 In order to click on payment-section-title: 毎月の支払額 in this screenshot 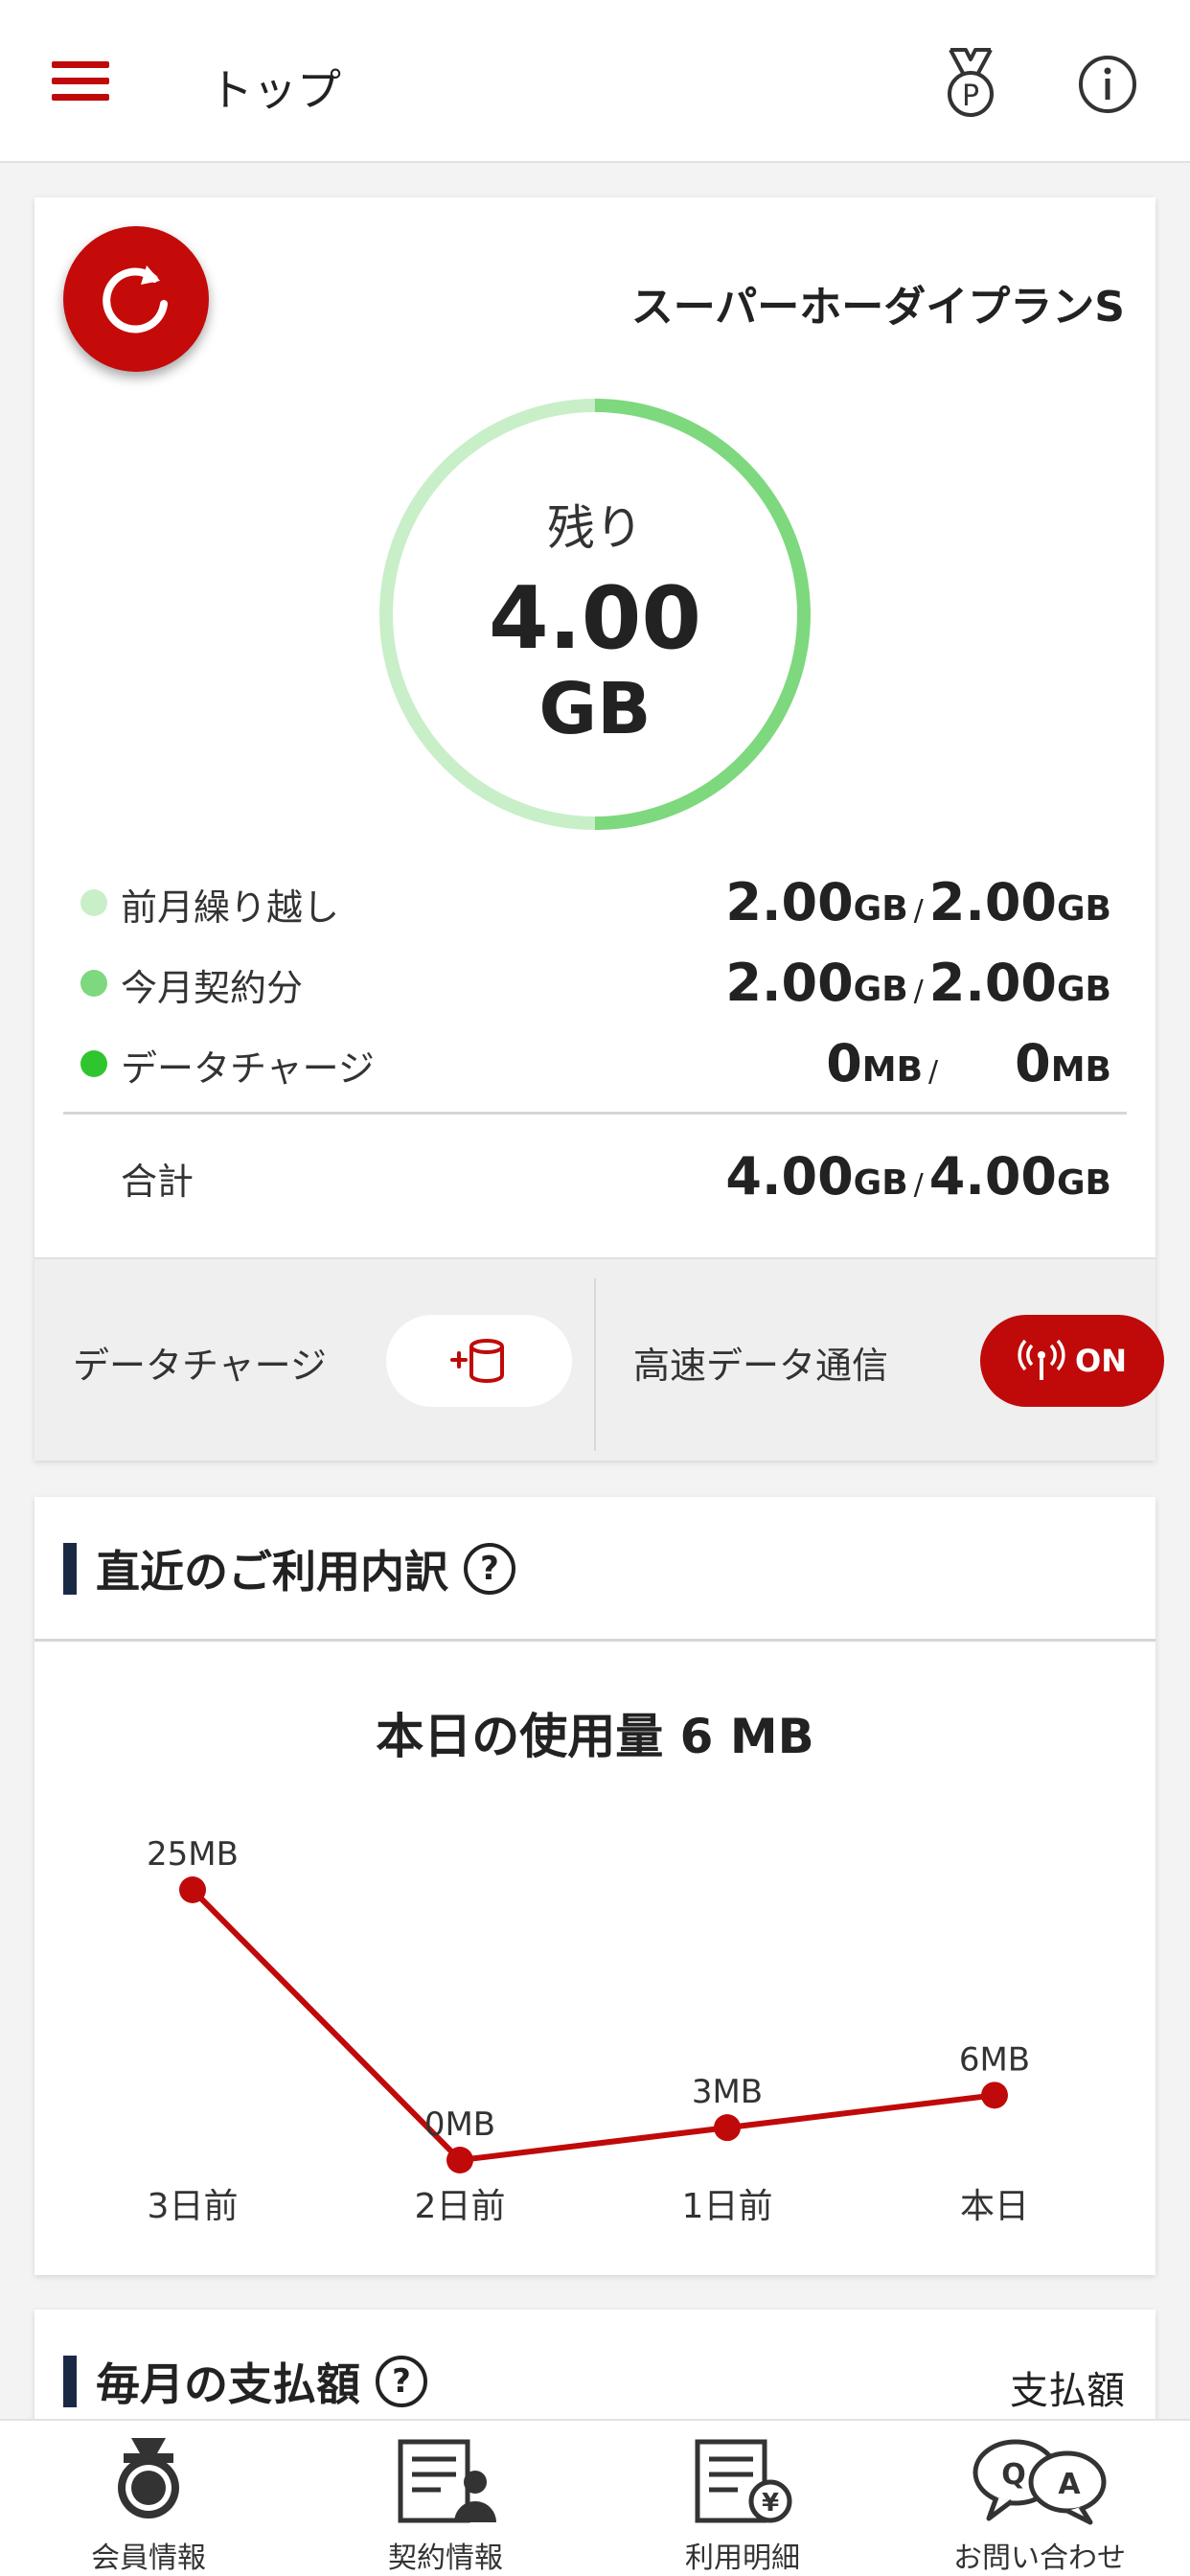, I will do `click(228, 2384)`.